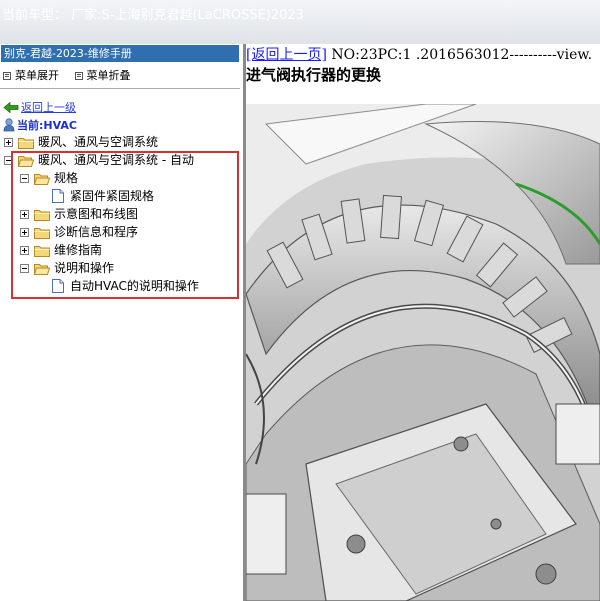 Image resolution: width=600 pixels, height=601 pixels. What do you see at coordinates (120, 53) in the screenshot?
I see `panel-title: 别克-君越-2023-维修手册` at bounding box center [120, 53].